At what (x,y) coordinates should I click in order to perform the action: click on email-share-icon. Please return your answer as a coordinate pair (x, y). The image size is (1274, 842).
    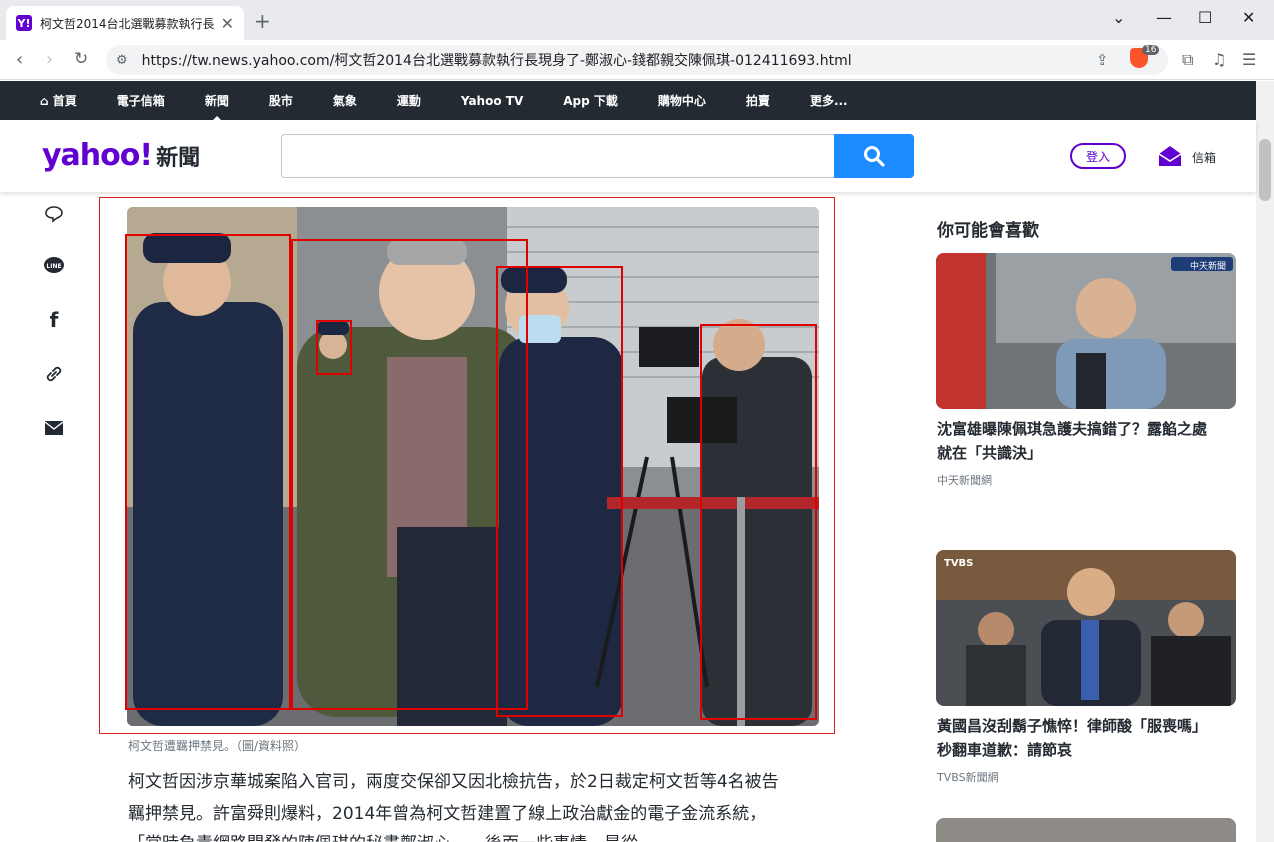
    Looking at the image, I should click on (54, 428).